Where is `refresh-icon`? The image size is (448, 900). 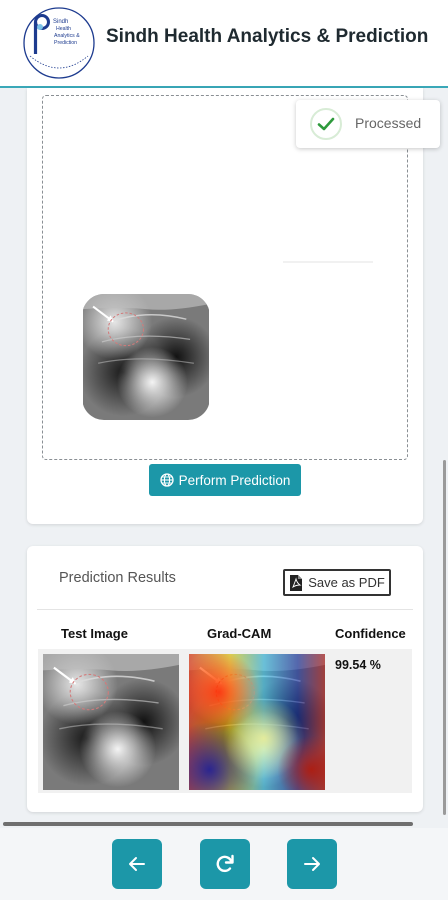 refresh-icon is located at coordinates (225, 863).